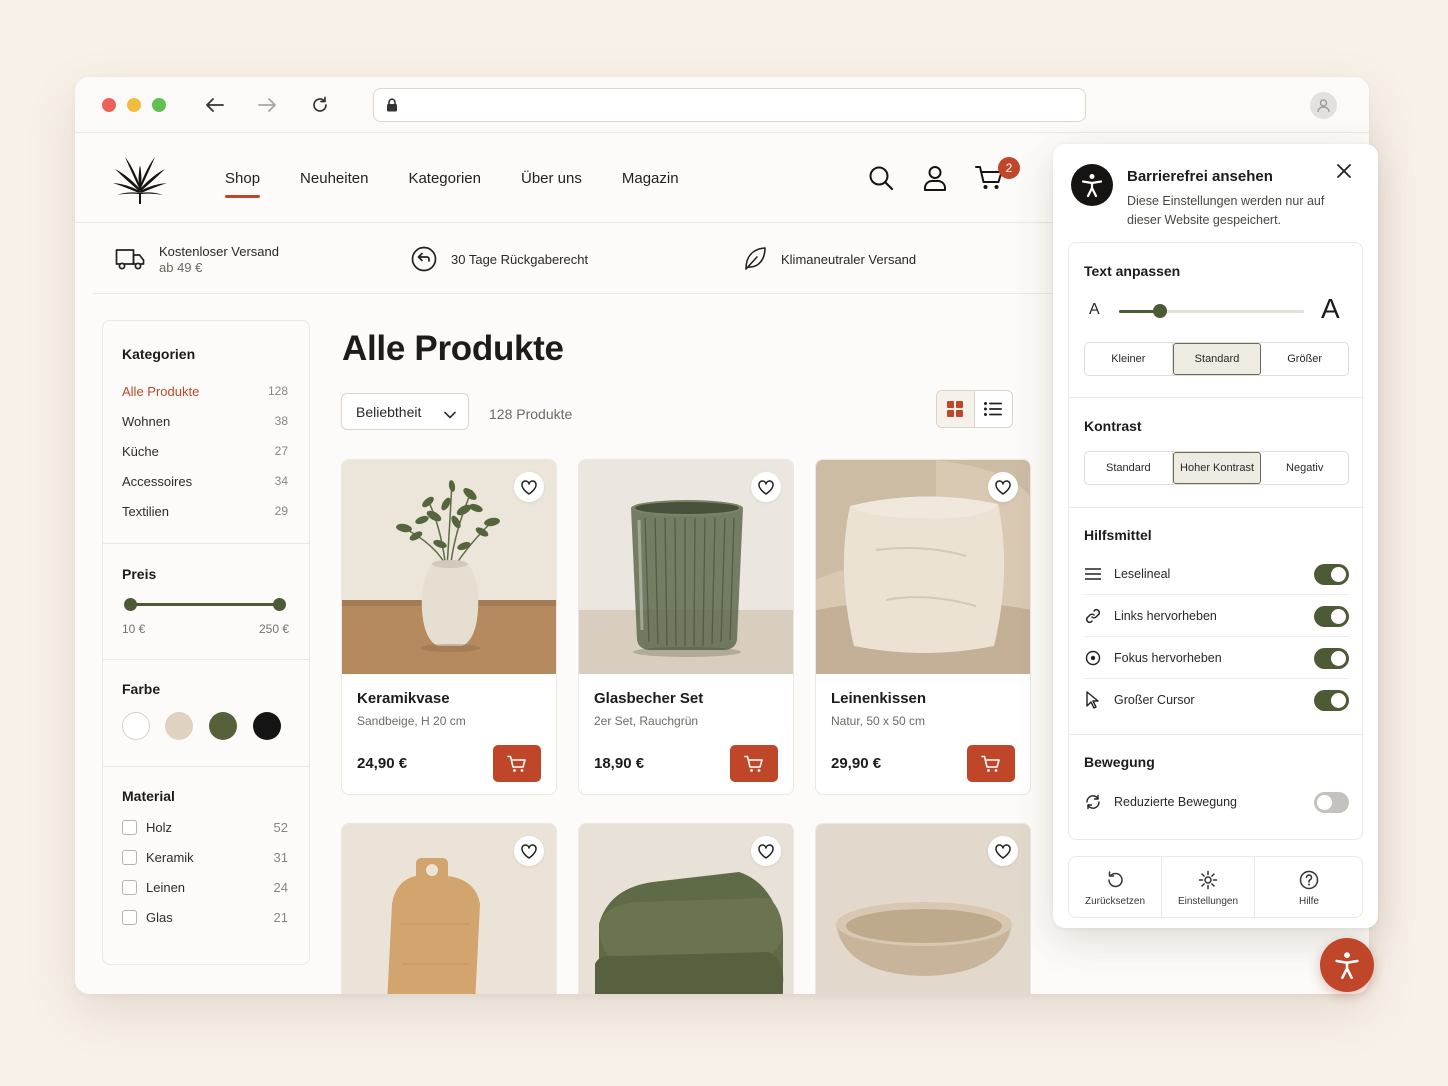 This screenshot has width=1448, height=1086. Describe the element at coordinates (1323, 105) in the screenshot. I see `profile-avatar-icon` at that location.